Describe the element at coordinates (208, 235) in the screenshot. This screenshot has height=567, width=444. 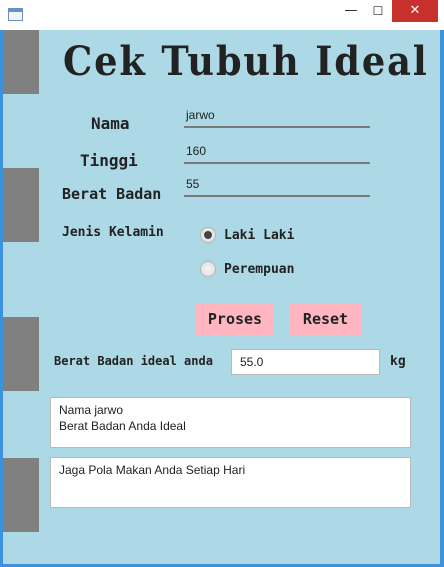
I see `radio-laki-laki-button` at that location.